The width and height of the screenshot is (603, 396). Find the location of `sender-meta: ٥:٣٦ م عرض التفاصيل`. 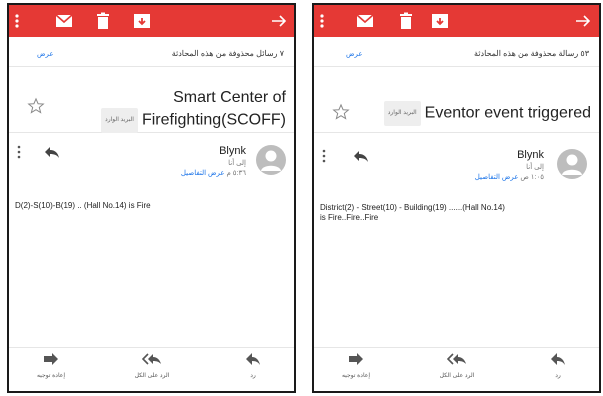

sender-meta: ٥:٣٦ م عرض التفاصيل is located at coordinates (213, 173).